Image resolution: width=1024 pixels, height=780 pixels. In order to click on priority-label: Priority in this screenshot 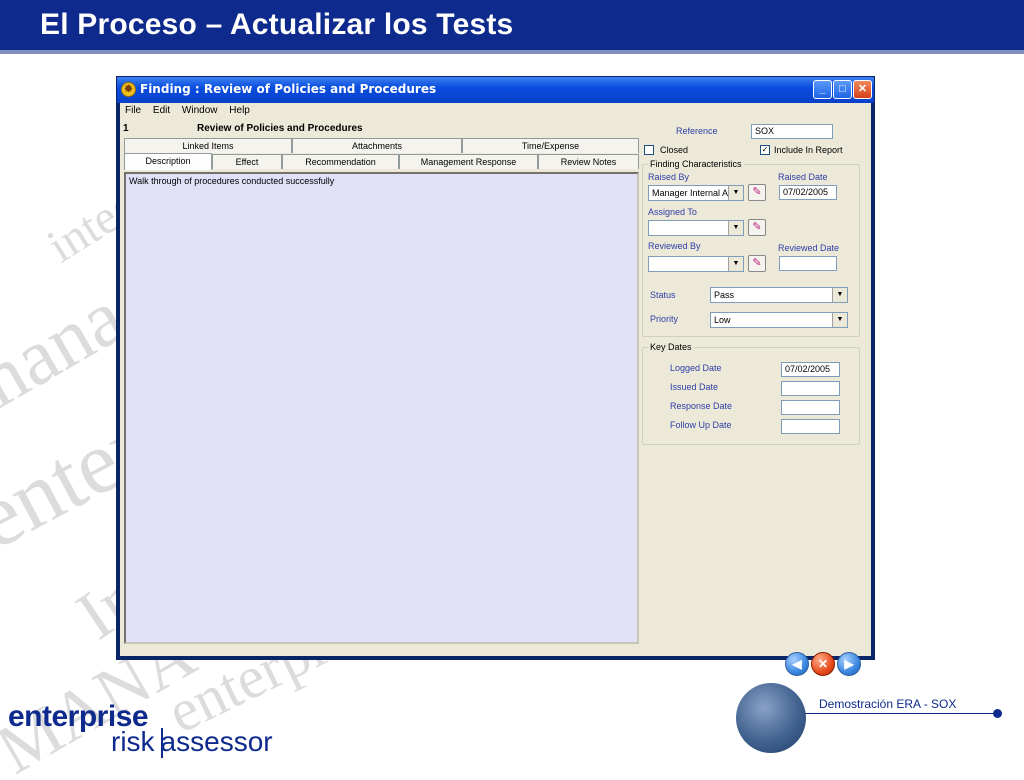, I will do `click(664, 319)`.